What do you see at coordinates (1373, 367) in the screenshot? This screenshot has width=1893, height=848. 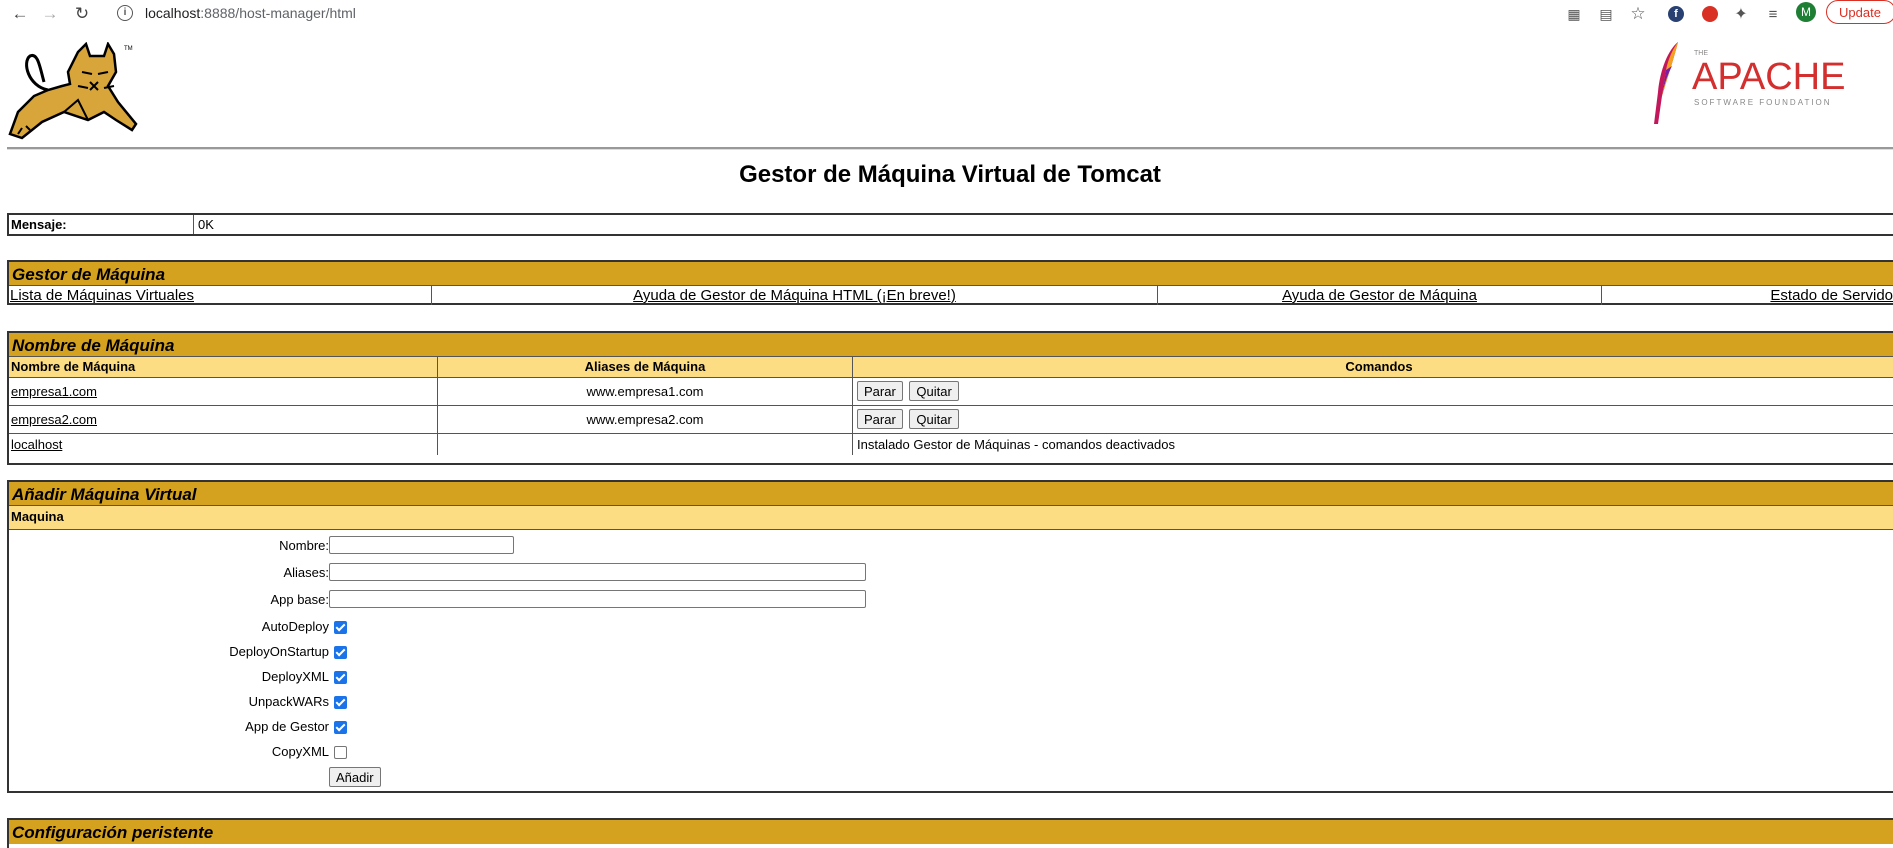 I see `col-commands: Comandos` at bounding box center [1373, 367].